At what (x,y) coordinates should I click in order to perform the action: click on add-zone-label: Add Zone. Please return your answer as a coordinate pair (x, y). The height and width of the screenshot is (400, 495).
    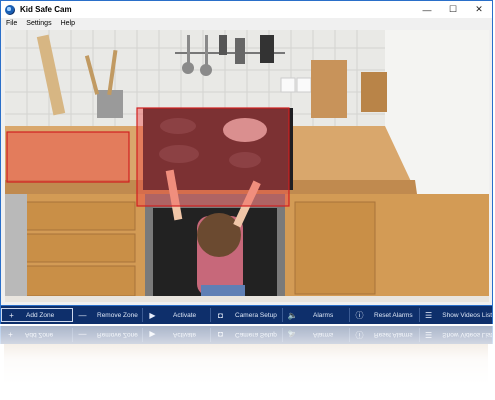
    Looking at the image, I should click on (40, 315).